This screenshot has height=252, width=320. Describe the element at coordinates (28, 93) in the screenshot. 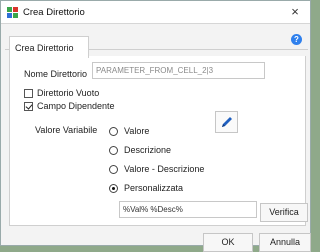

I see `direttorio-vuoto-checkbox` at that location.